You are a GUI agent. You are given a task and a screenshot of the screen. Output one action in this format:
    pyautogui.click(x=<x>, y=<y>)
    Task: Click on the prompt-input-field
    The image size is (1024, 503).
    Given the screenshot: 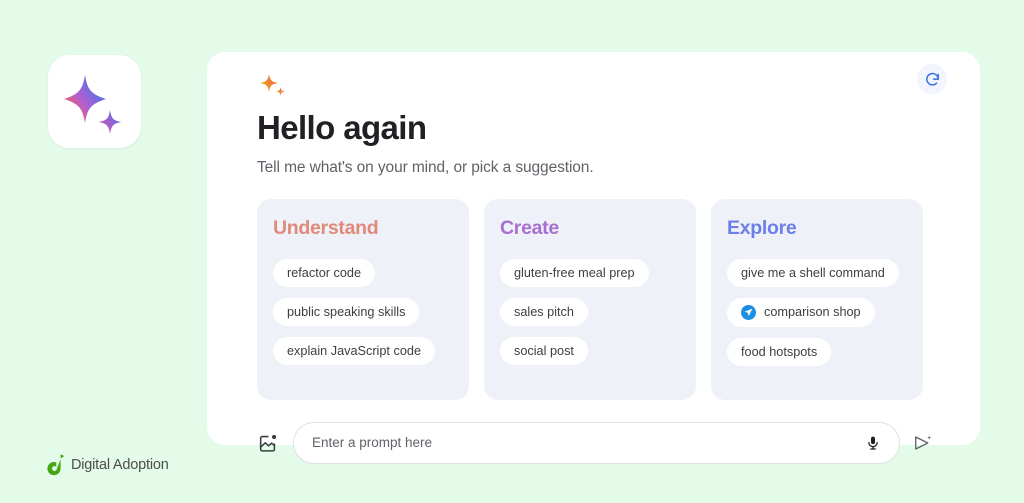 What is the action you would take?
    pyautogui.click(x=596, y=442)
    